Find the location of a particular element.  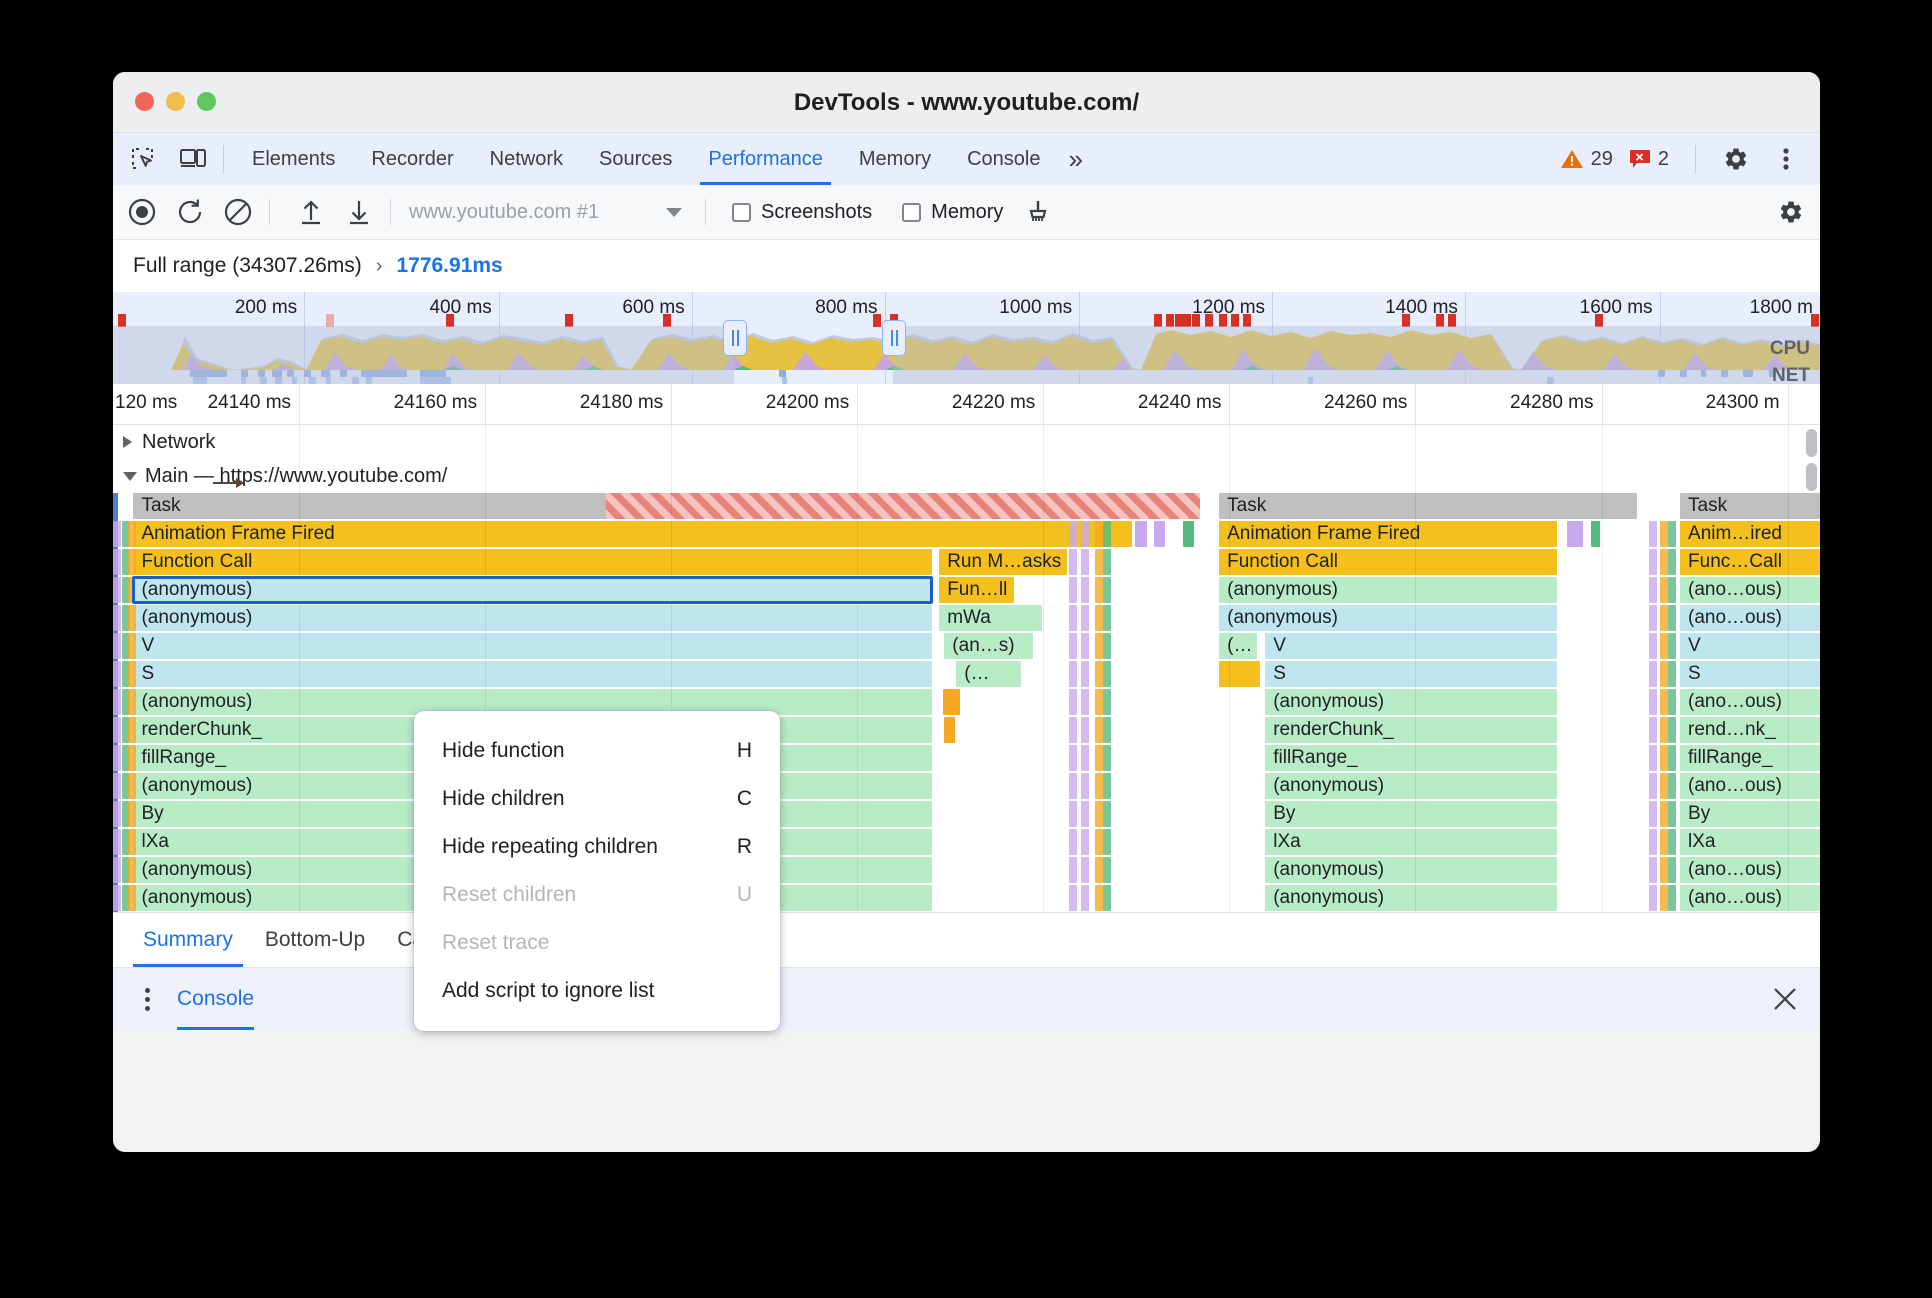

clear-icon is located at coordinates (238, 212).